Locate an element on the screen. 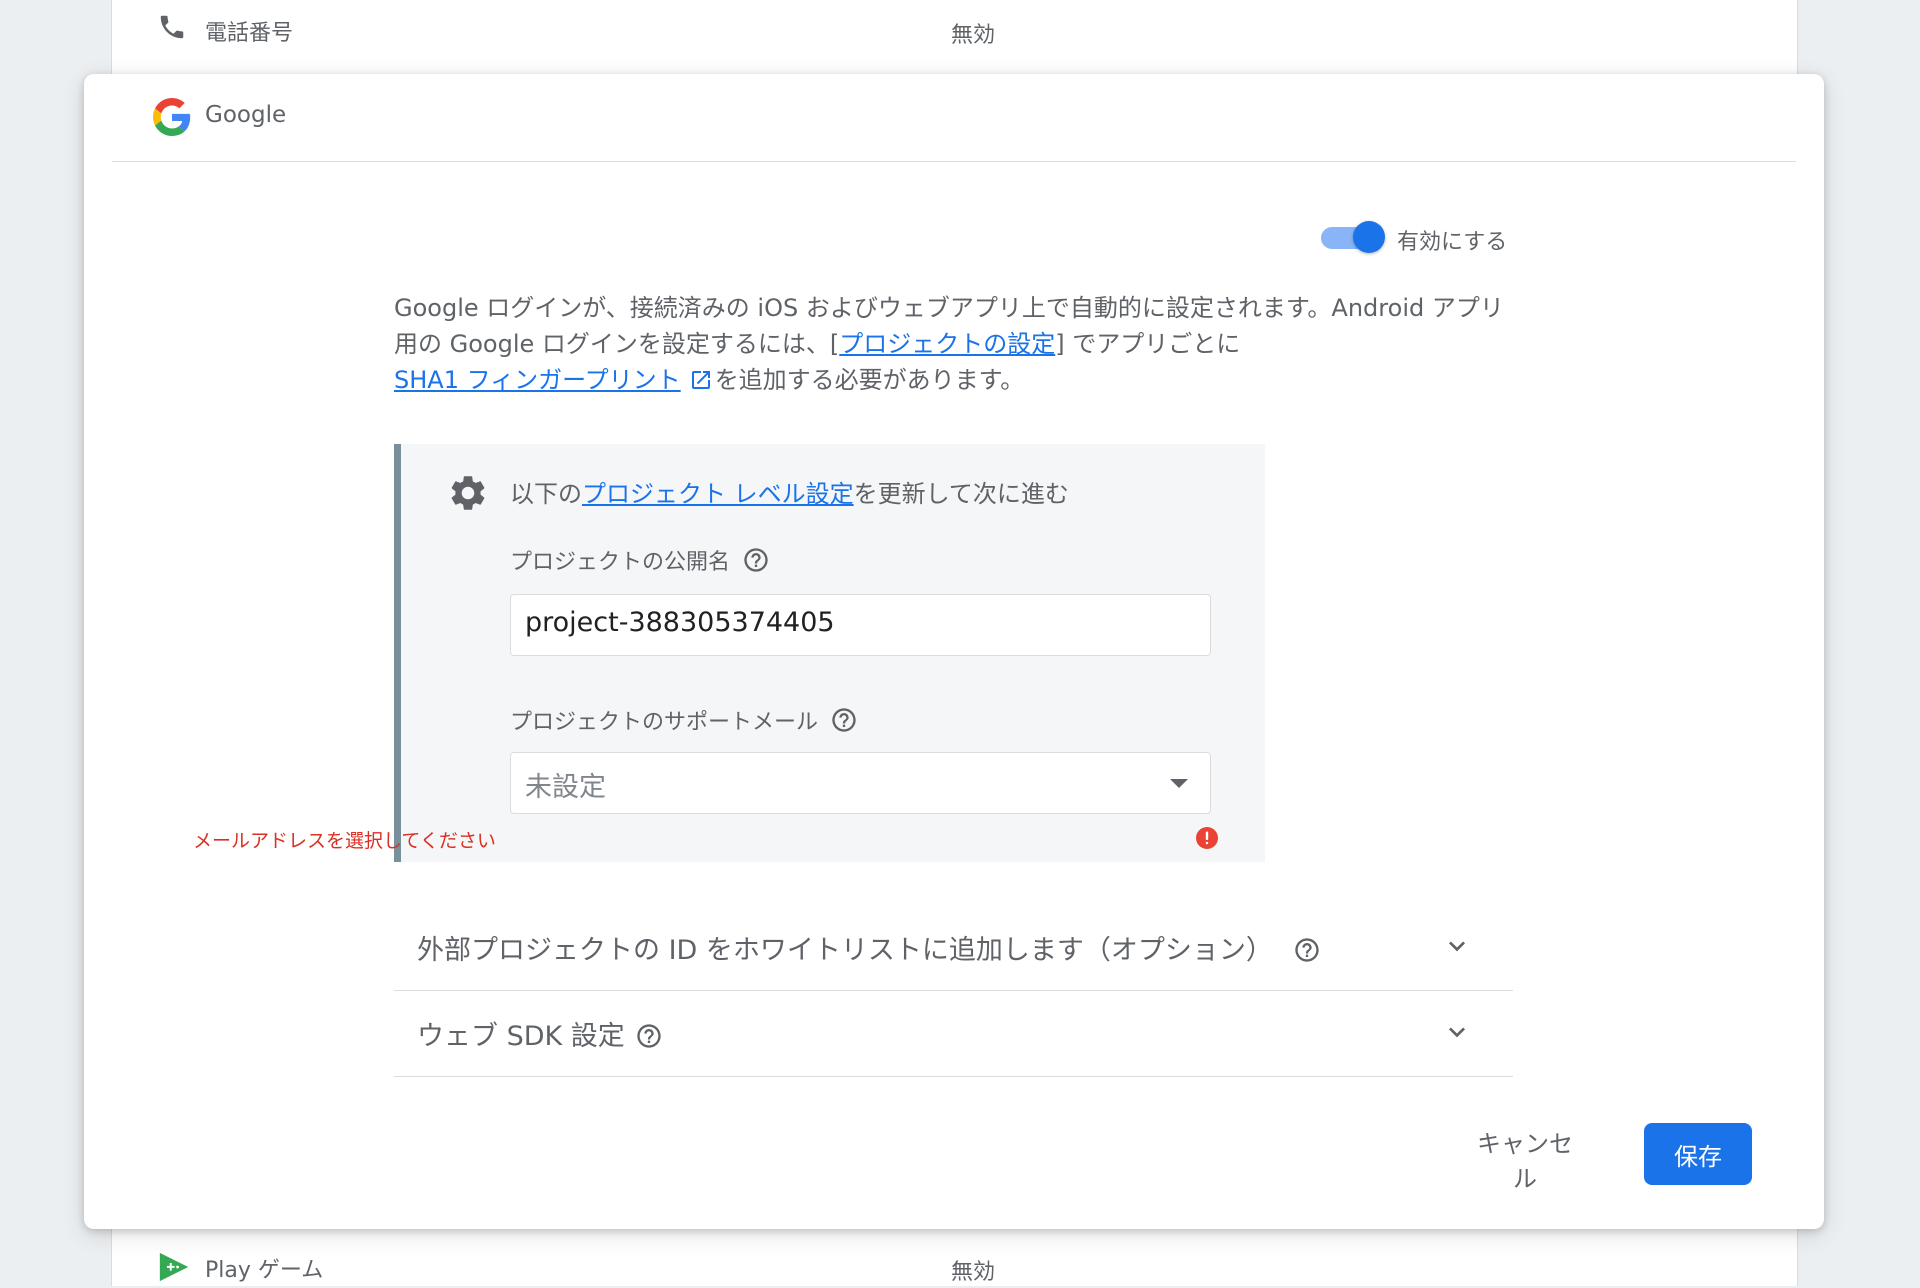 The width and height of the screenshot is (1920, 1288). public-name-label: プロジェクトの公開名 is located at coordinates (640, 562).